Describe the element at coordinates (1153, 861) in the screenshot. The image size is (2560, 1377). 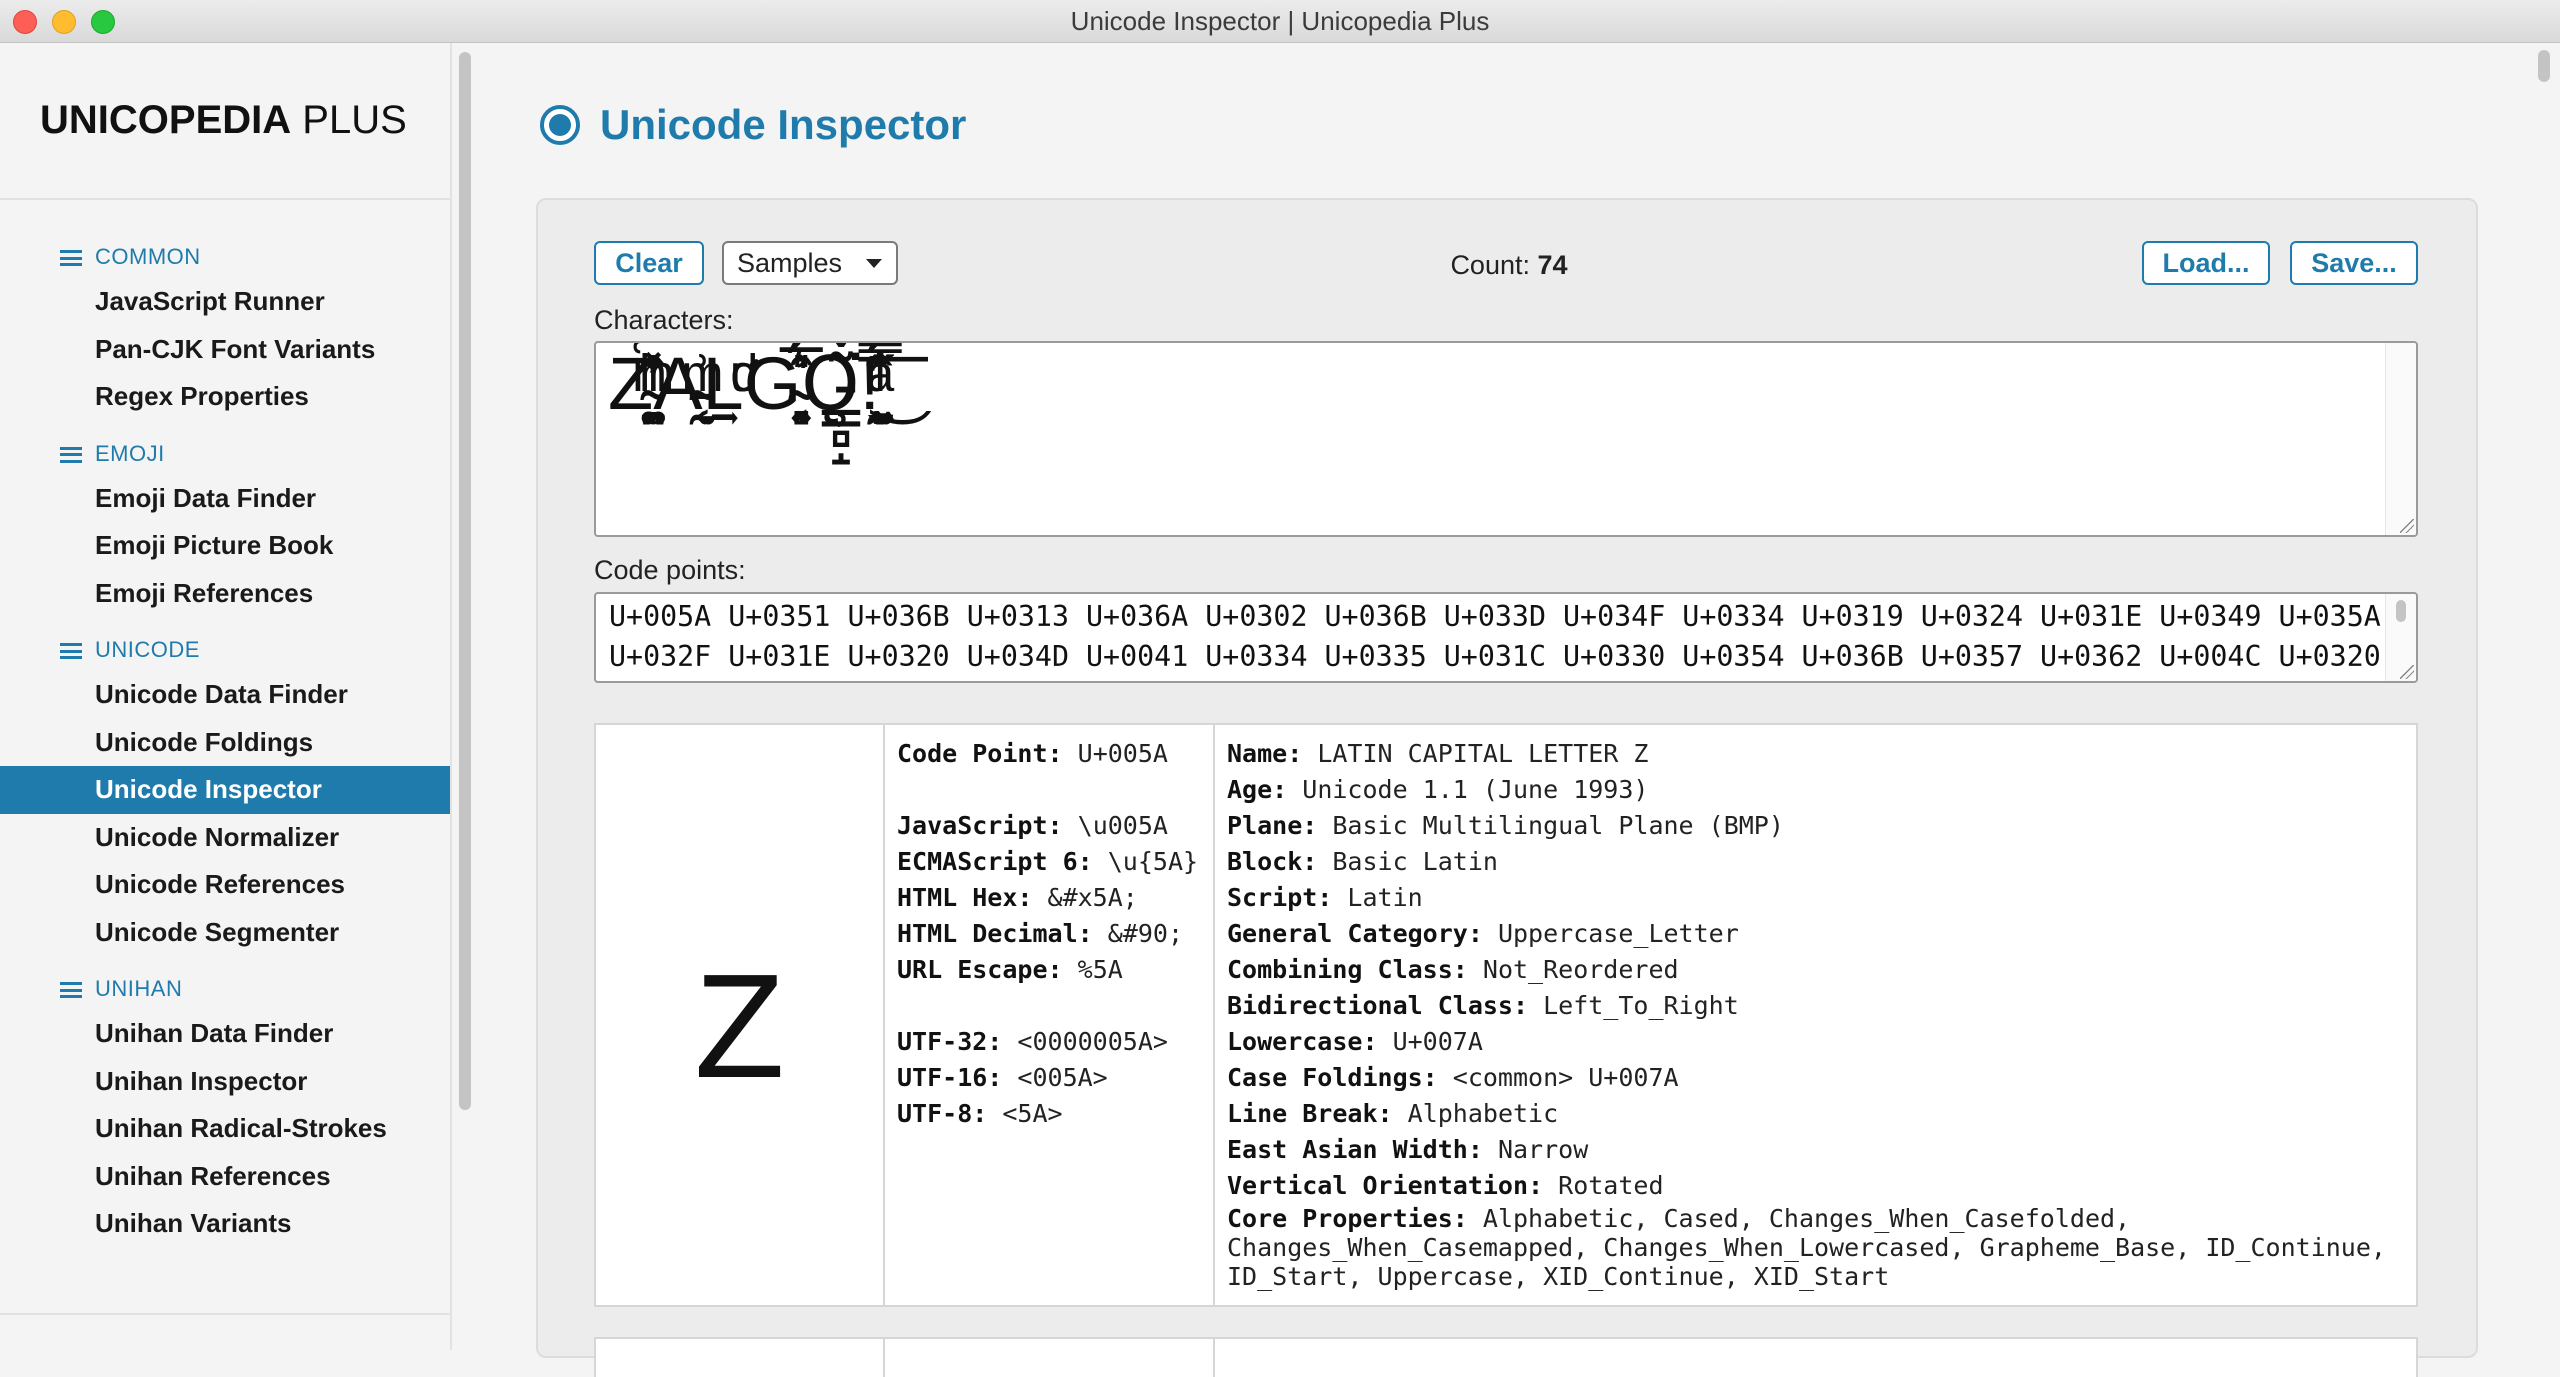
I see `property-value: \u{5A}` at that location.